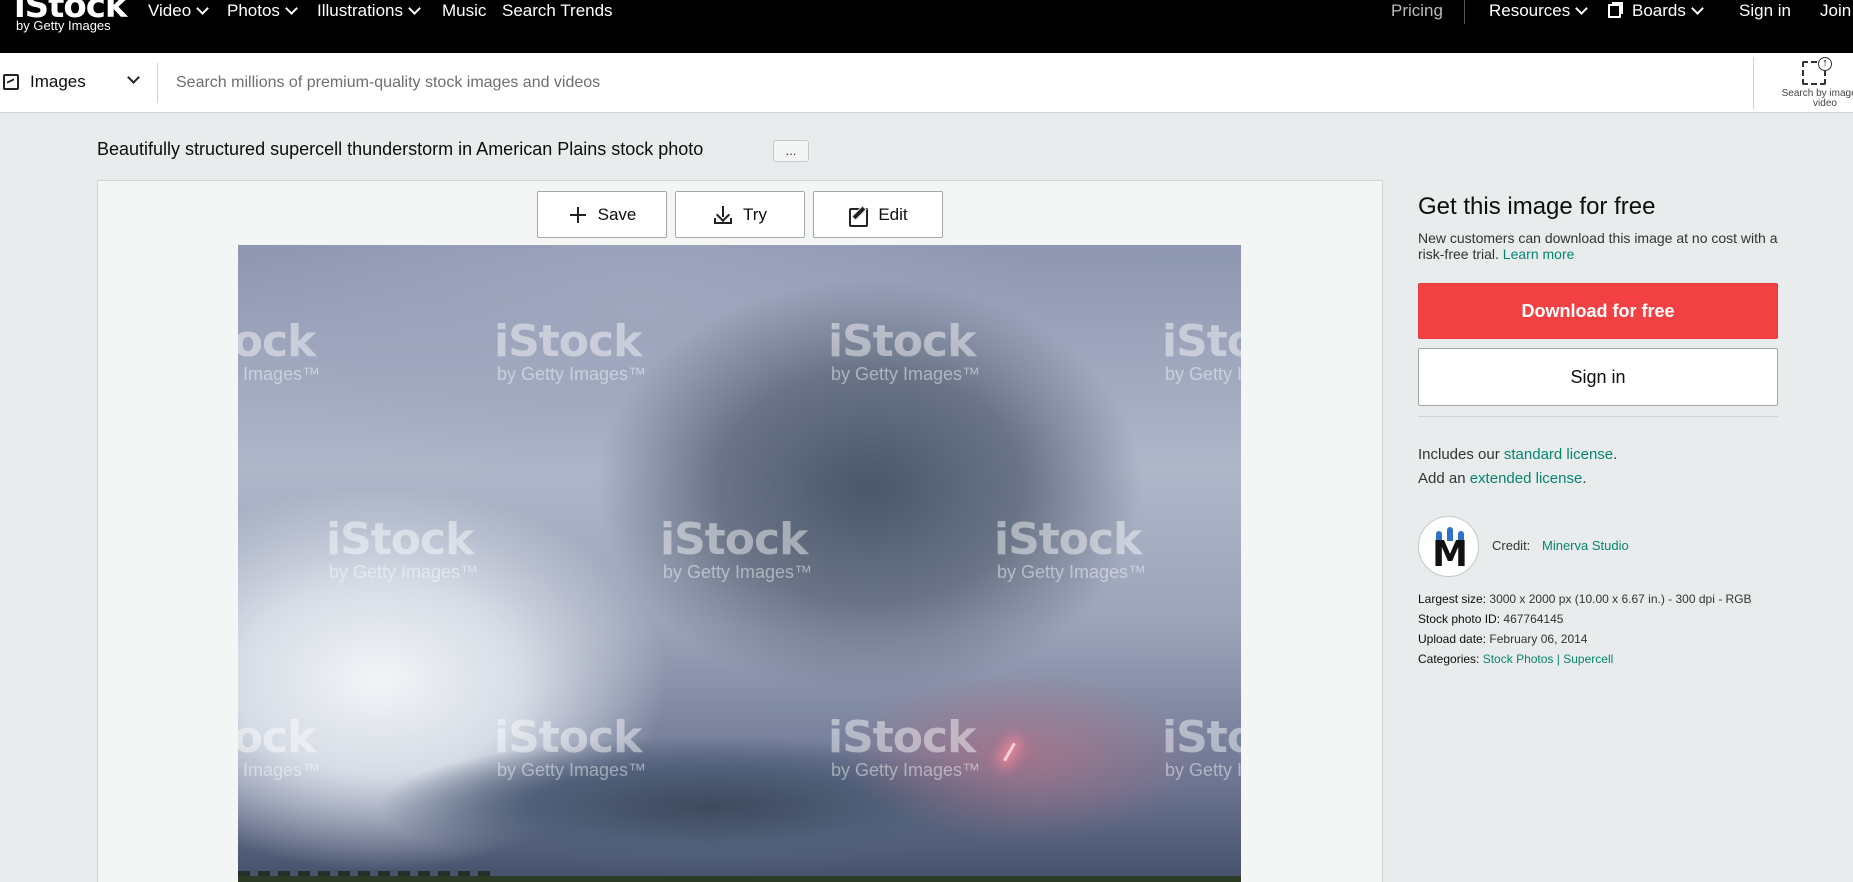 This screenshot has height=882, width=1853. What do you see at coordinates (1835, 11) in the screenshot?
I see `nav-join: Join` at bounding box center [1835, 11].